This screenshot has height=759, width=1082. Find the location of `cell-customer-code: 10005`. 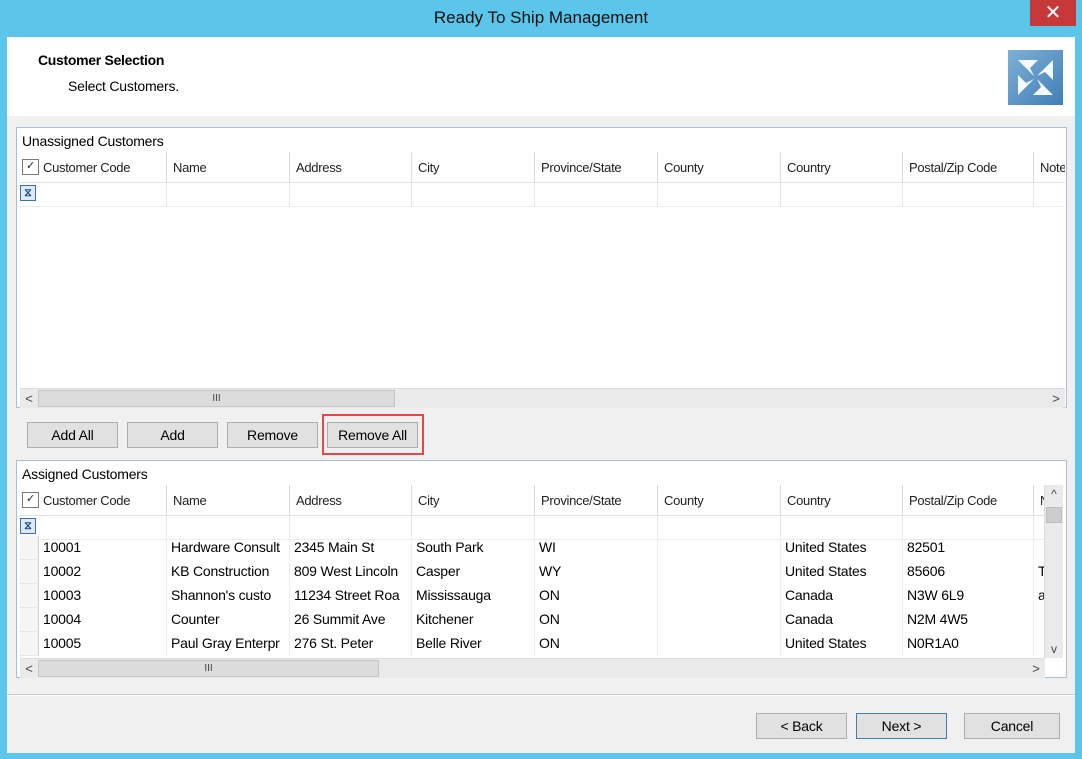

cell-customer-code: 10005 is located at coordinates (103, 644).